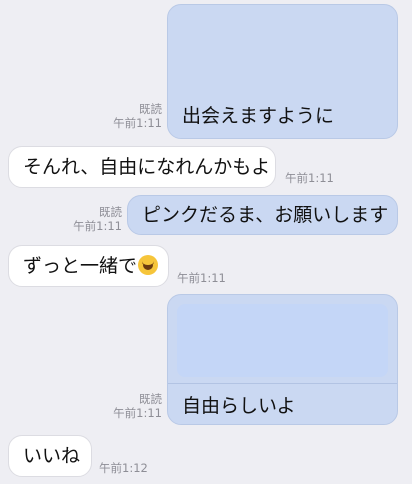 The image size is (412, 484). I want to click on message-text: そんれ、自由になれんかもよ, so click(147, 167).